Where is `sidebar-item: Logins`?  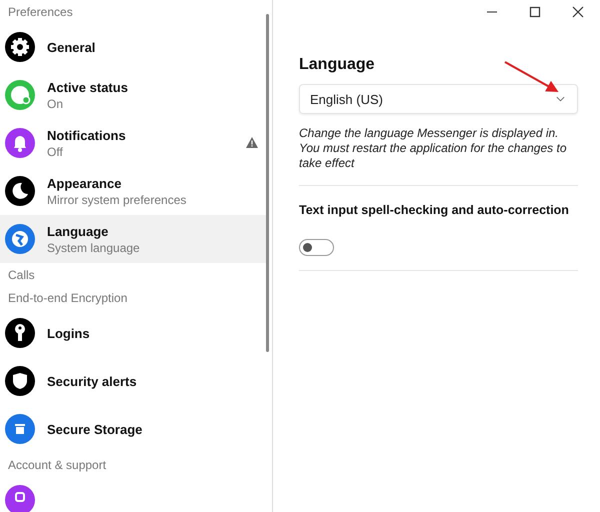
sidebar-item: Logins is located at coordinates (133, 333).